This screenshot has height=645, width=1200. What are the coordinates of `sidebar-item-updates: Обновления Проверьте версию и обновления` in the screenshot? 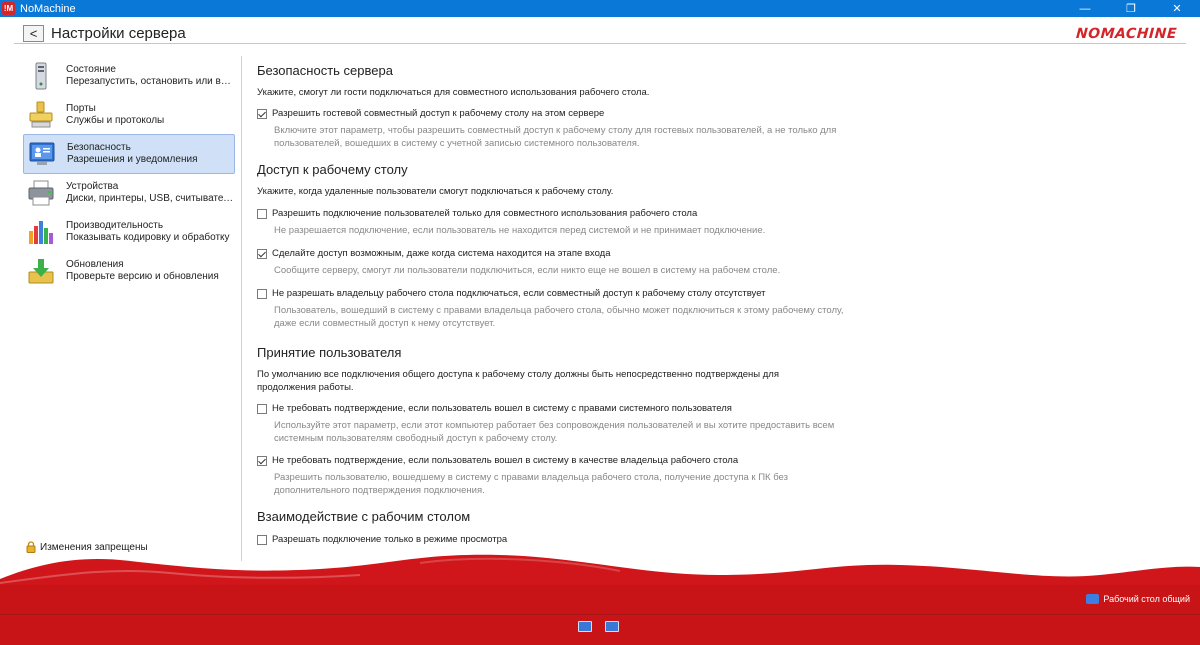 It's located at (129, 271).